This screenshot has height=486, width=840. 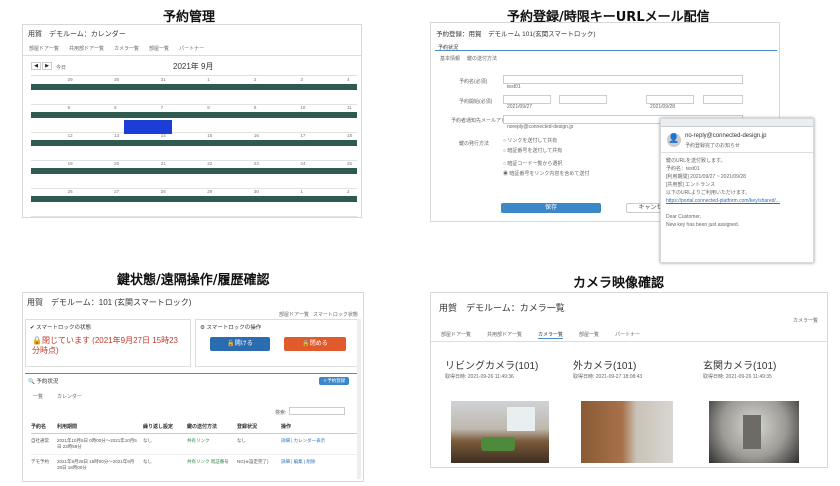 What do you see at coordinates (70, 191) in the screenshot?
I see `calendar-day: 26` at bounding box center [70, 191].